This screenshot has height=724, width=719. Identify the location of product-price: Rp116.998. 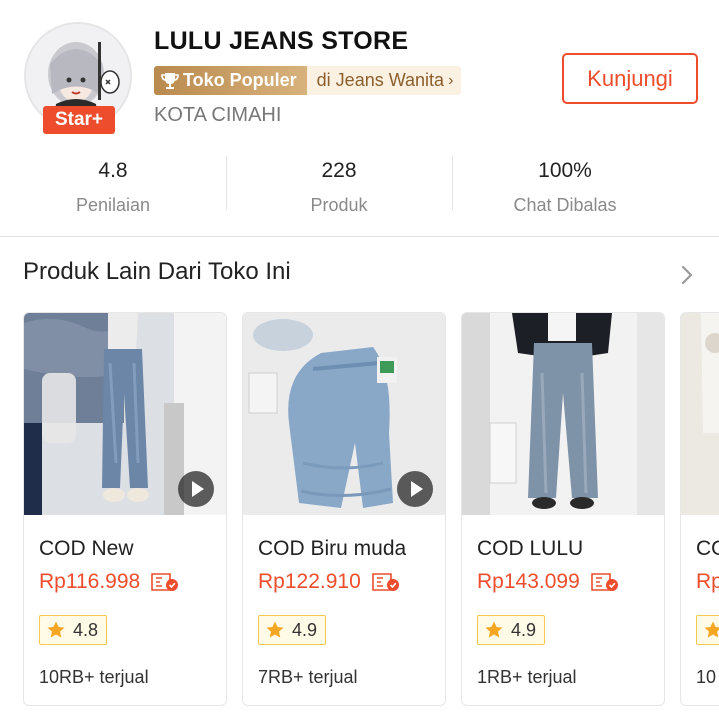
(90, 581).